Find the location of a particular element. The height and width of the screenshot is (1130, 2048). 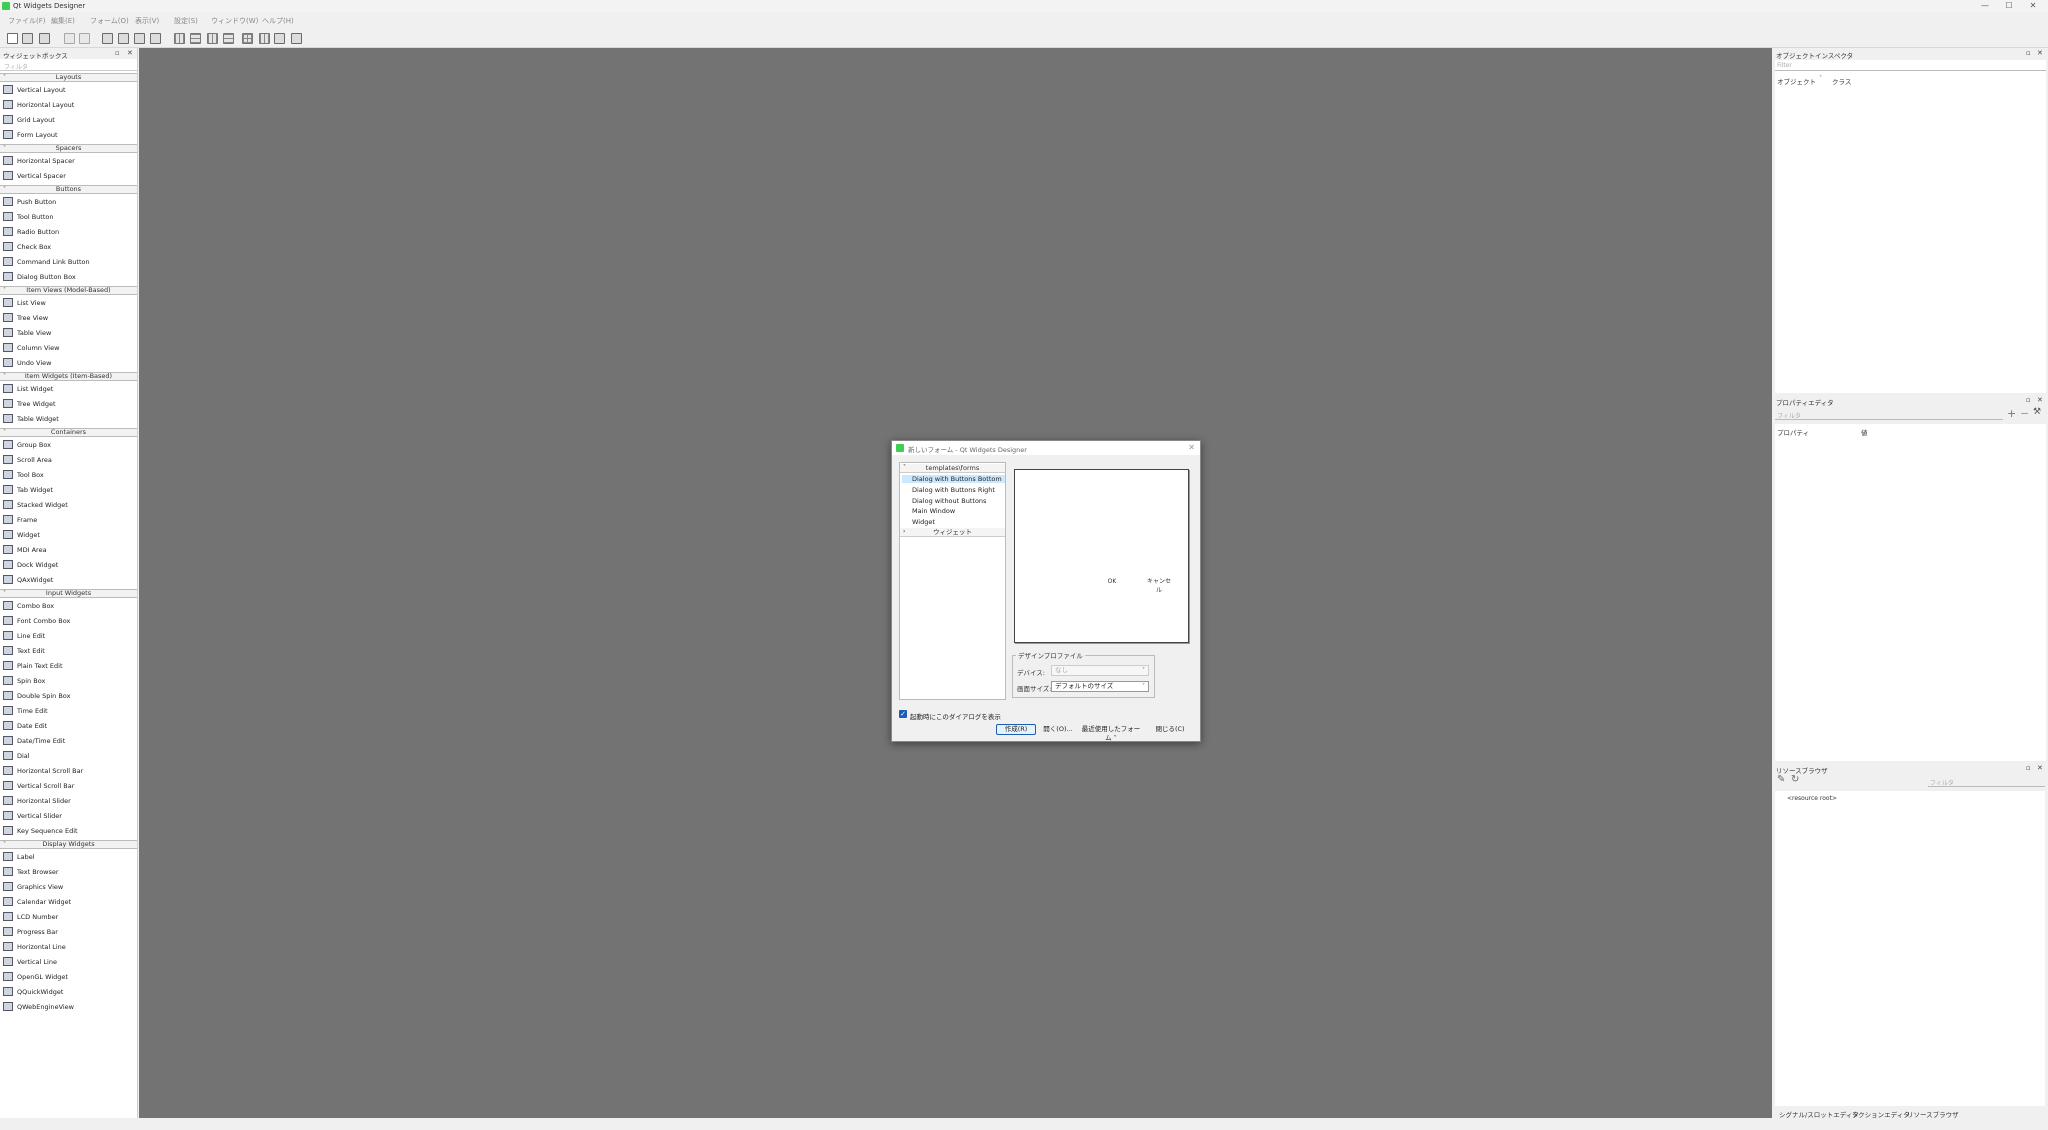

widget-item: Radio Button is located at coordinates (68, 231).